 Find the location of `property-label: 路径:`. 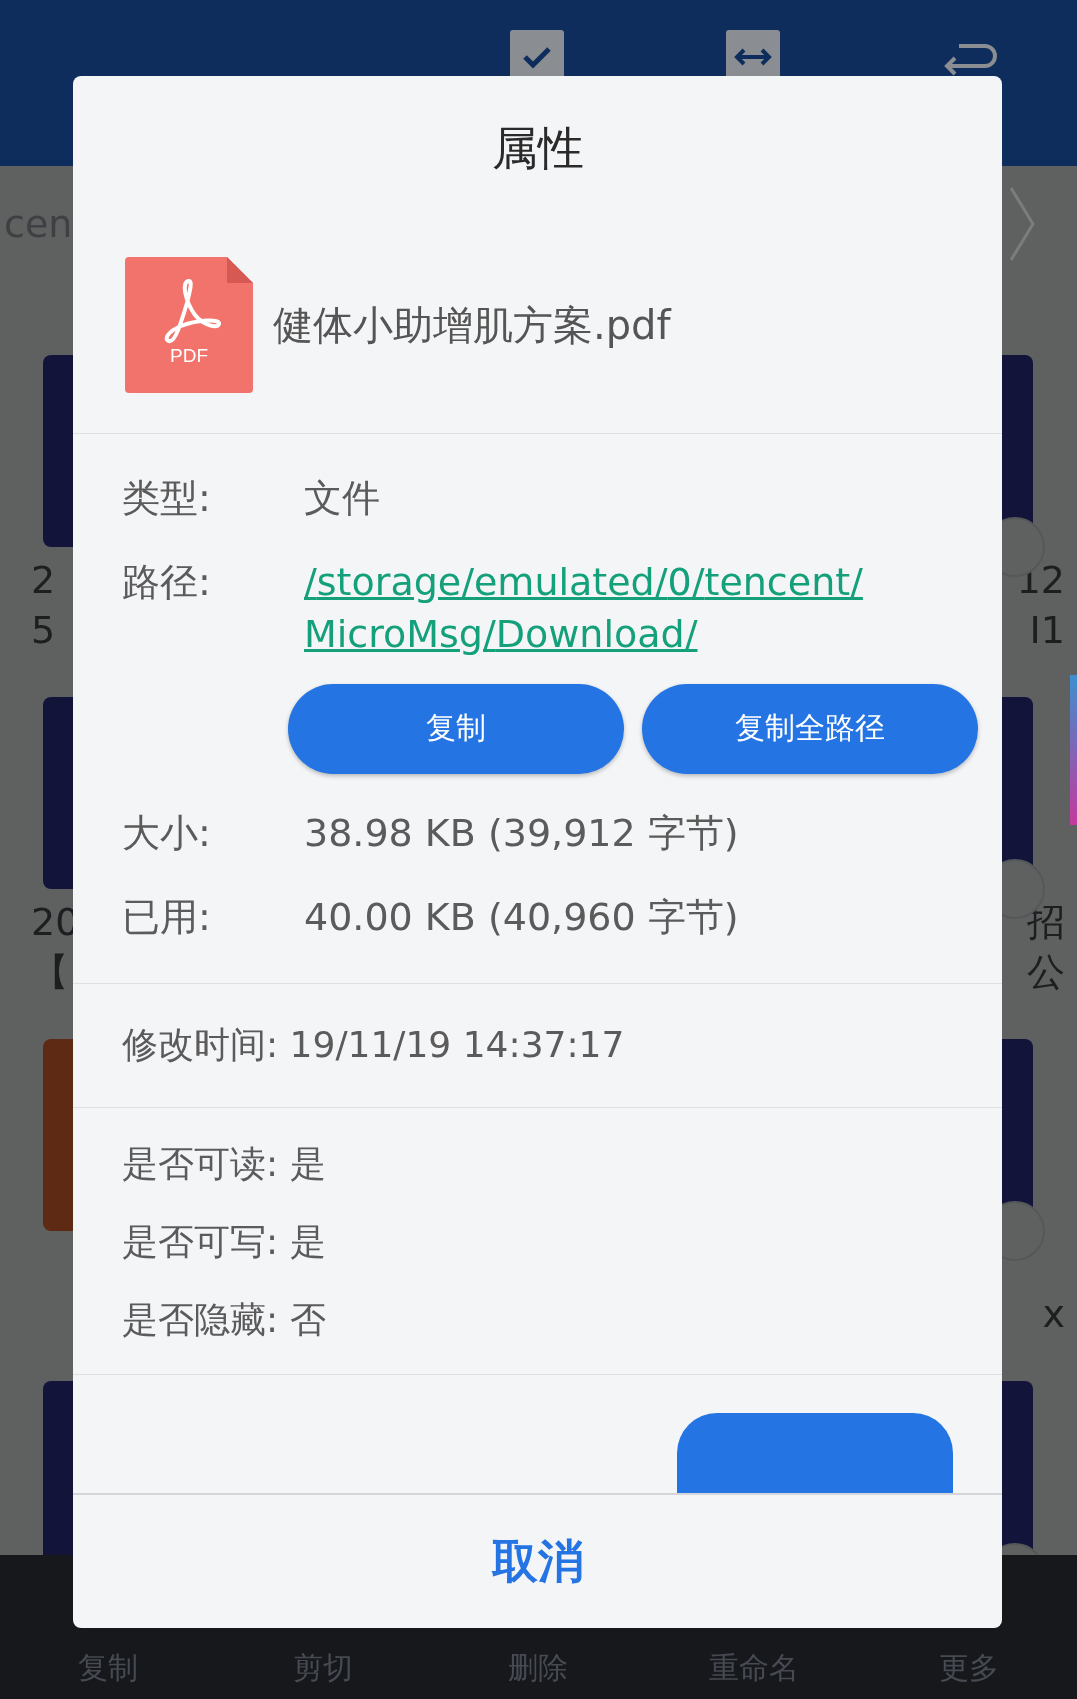

property-label: 路径: is located at coordinates (167, 582).